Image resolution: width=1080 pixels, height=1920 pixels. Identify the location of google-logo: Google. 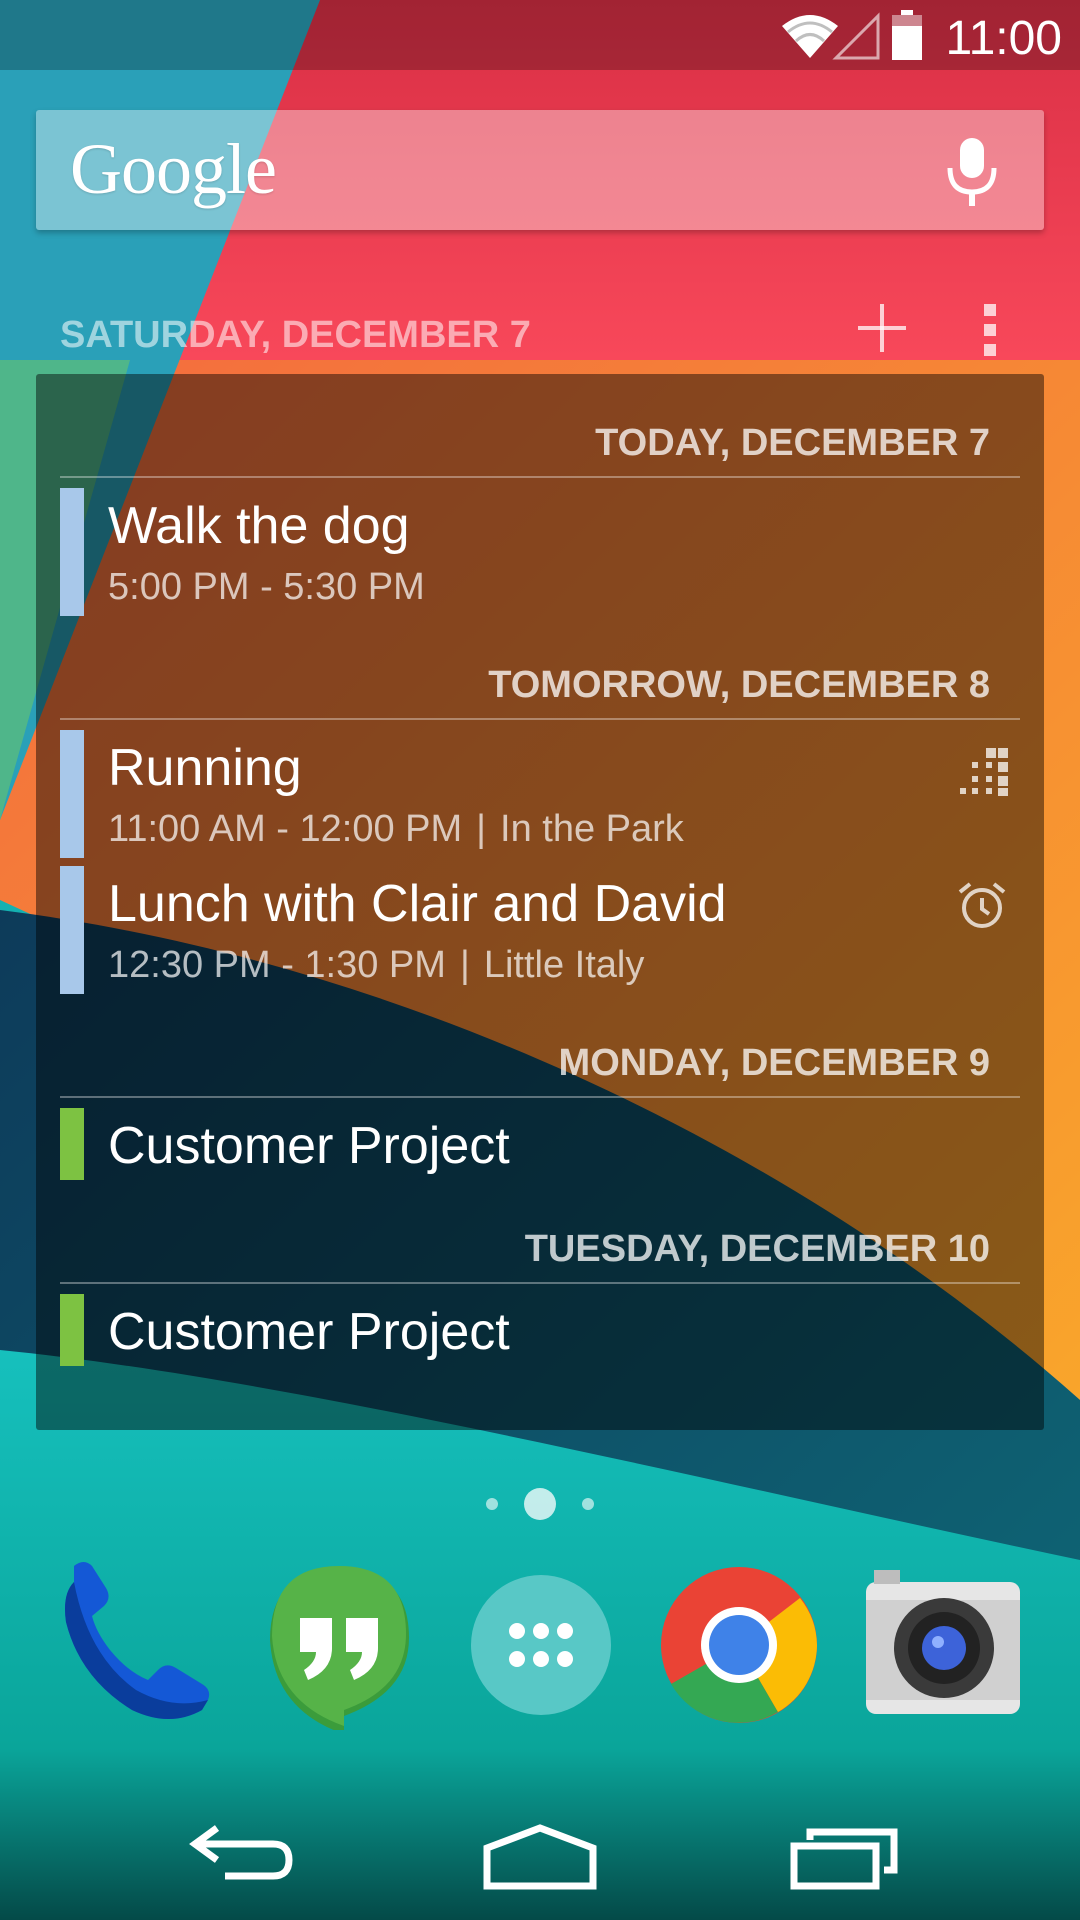
(173, 169).